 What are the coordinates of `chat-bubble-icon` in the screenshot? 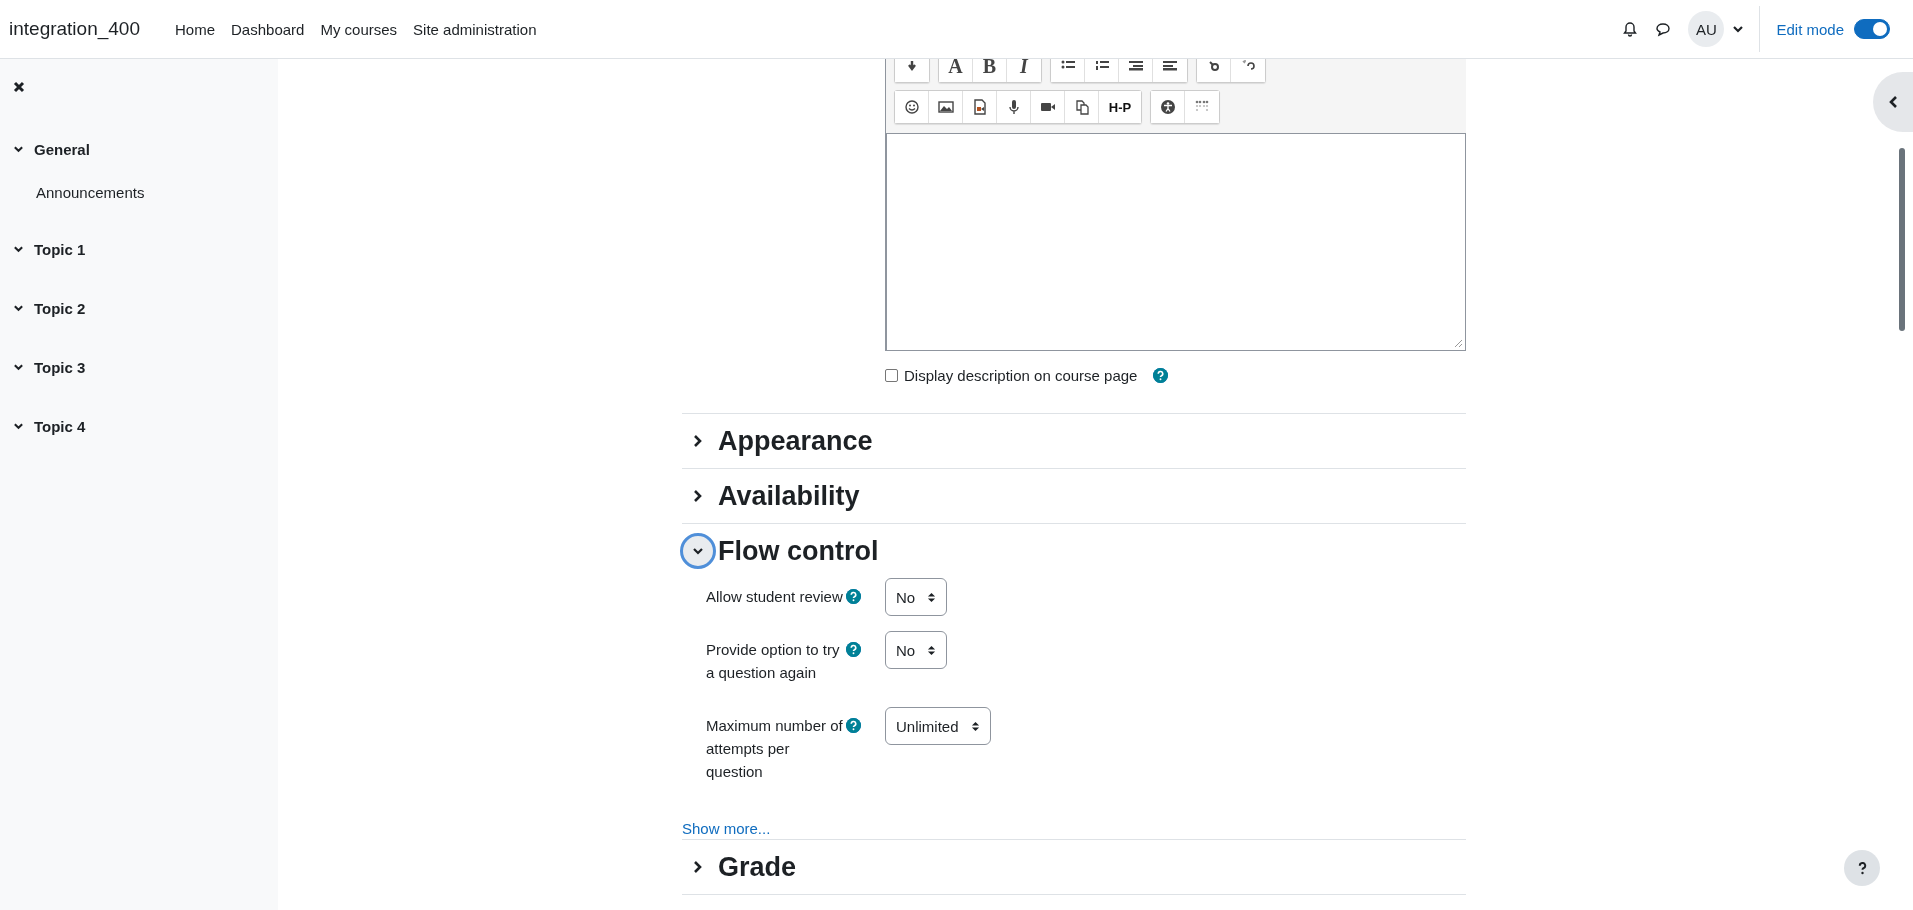 It's located at (1663, 29).